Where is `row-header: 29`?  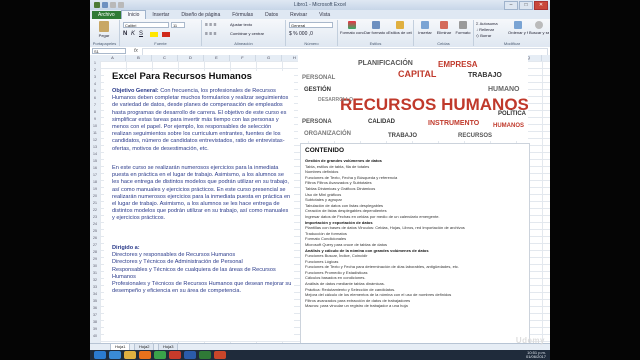
row-header: 29 is located at coordinates (95, 259).